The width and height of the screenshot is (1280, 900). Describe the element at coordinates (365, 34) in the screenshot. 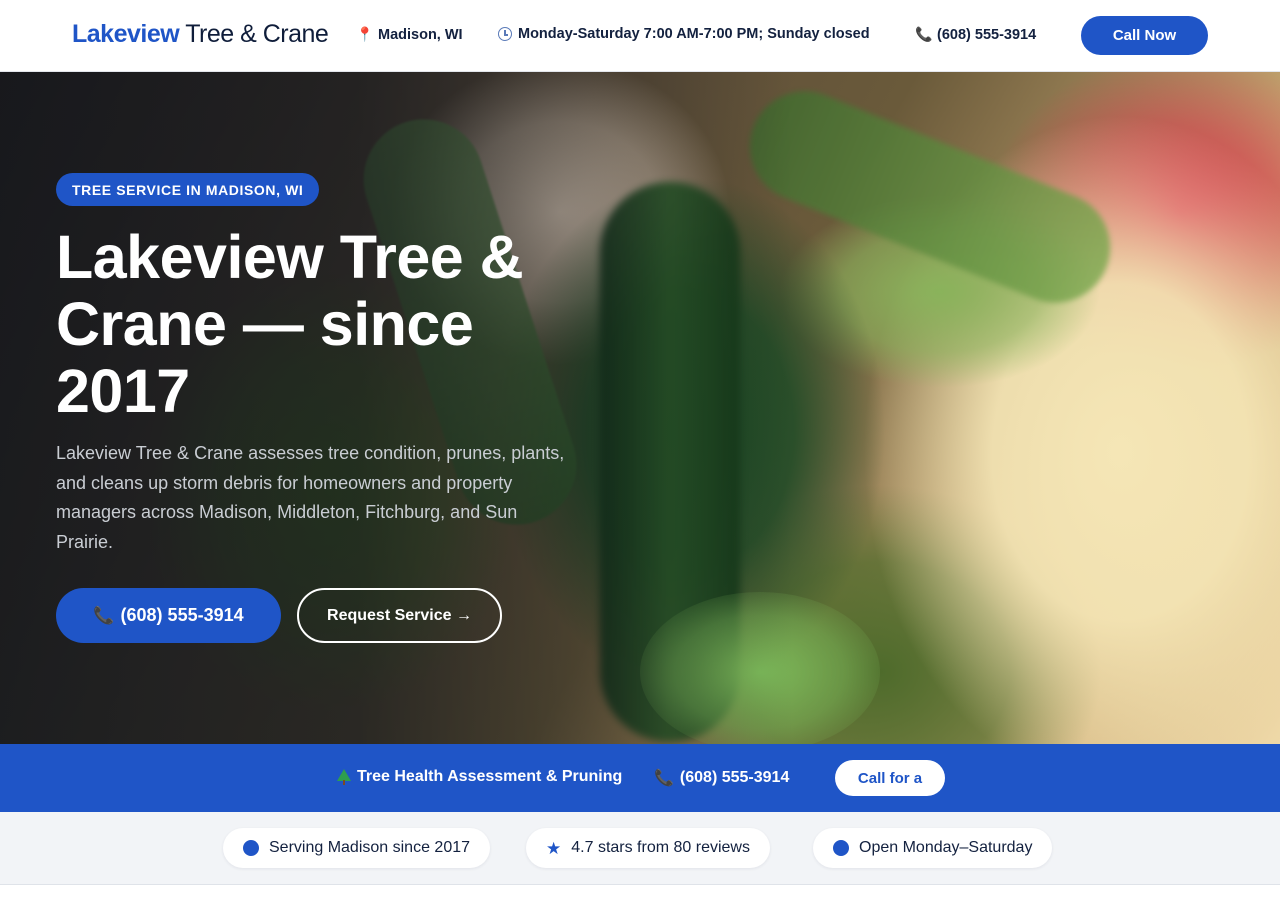

I see `map-pin-icon: 📍` at that location.